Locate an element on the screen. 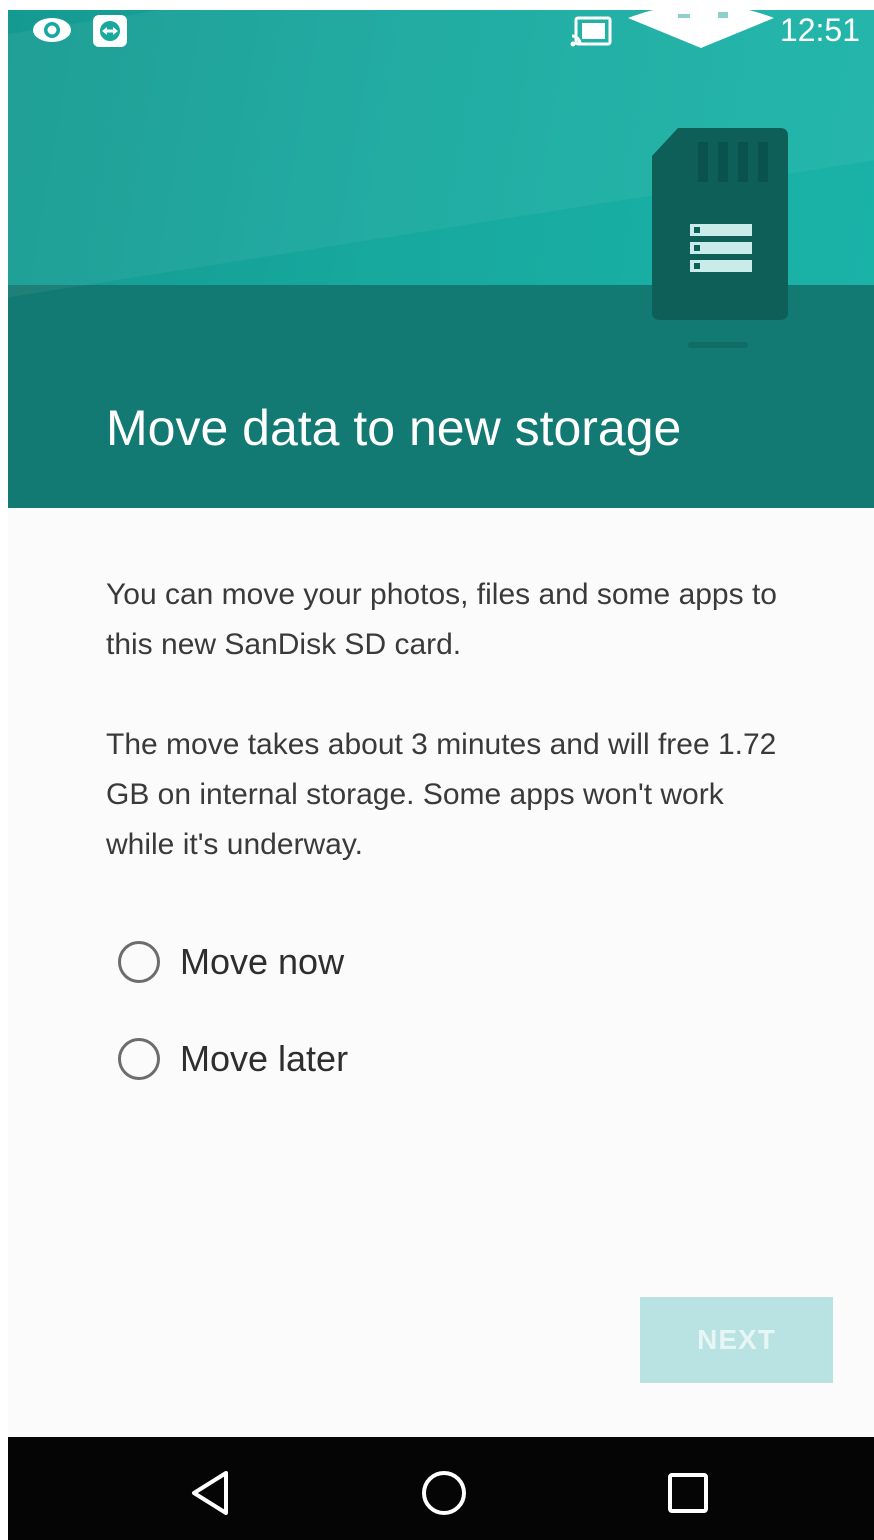 This screenshot has width=874, height=1540. option-label: Move later is located at coordinates (264, 1058).